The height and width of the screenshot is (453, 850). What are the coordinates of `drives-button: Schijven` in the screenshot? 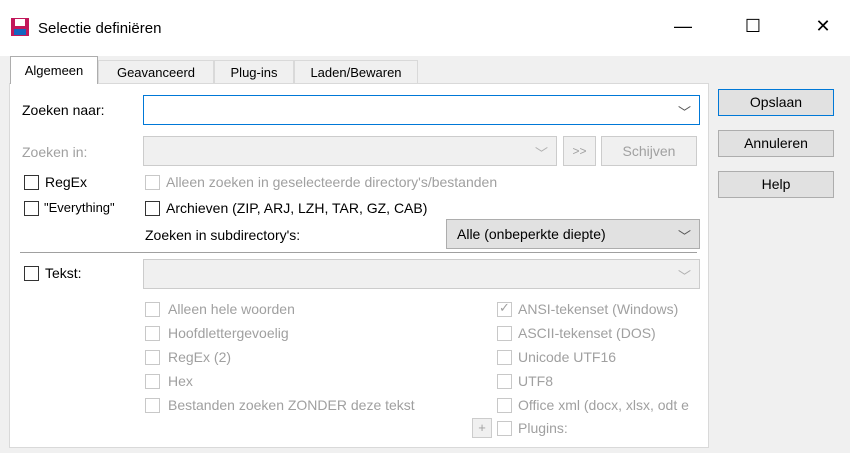 It's located at (649, 151).